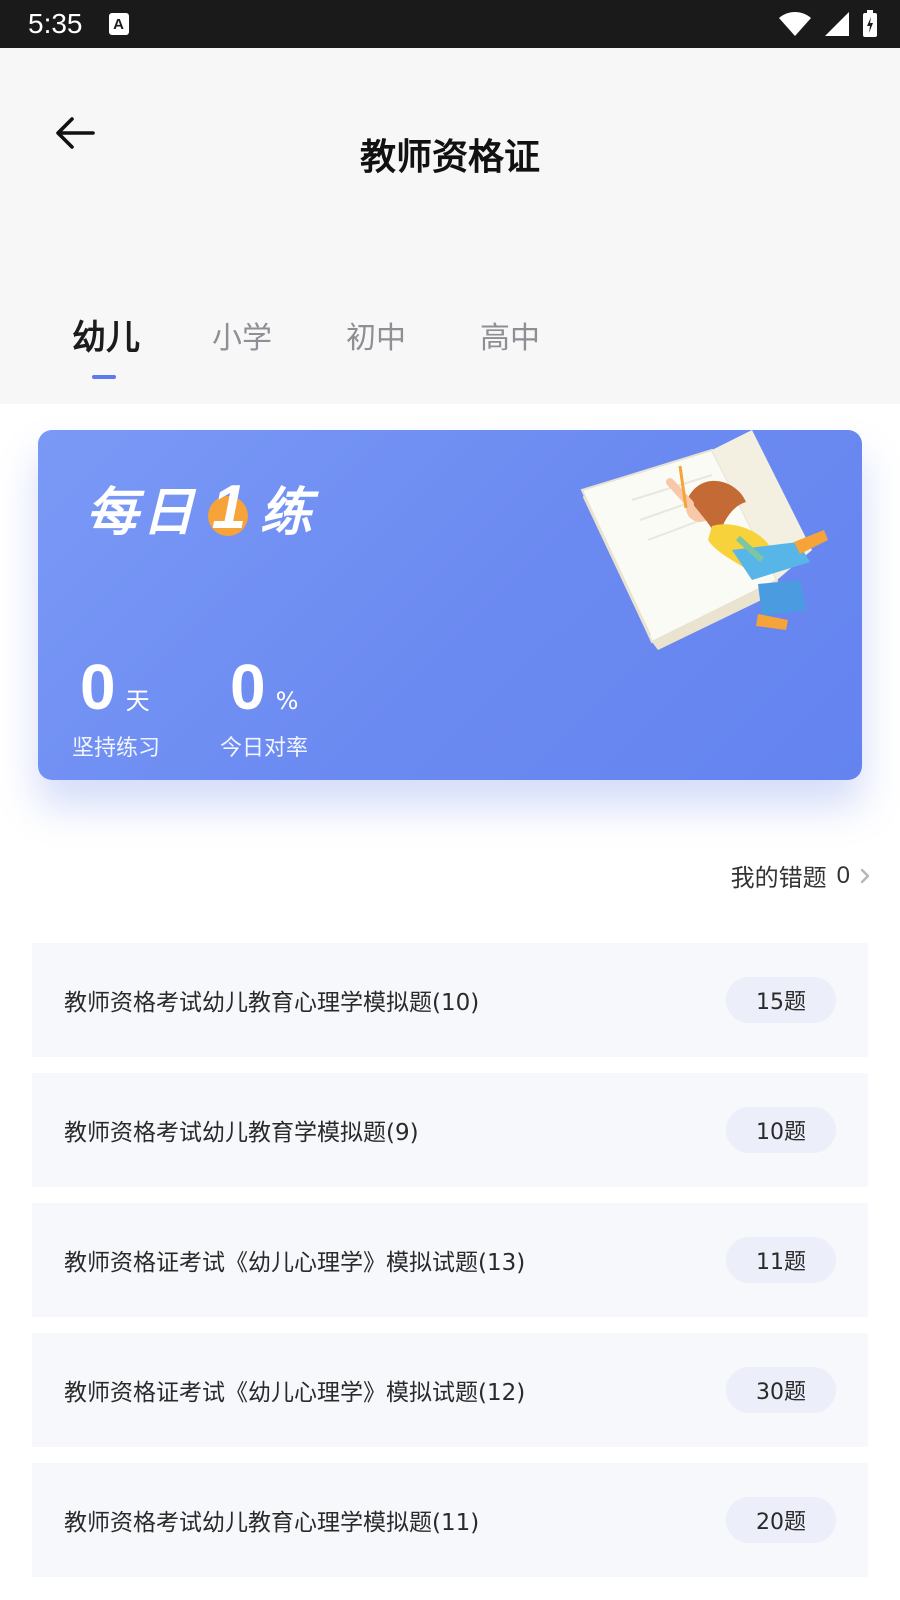 The width and height of the screenshot is (900, 1600). What do you see at coordinates (229, 507) in the screenshot?
I see `daily-title-number: 1` at bounding box center [229, 507].